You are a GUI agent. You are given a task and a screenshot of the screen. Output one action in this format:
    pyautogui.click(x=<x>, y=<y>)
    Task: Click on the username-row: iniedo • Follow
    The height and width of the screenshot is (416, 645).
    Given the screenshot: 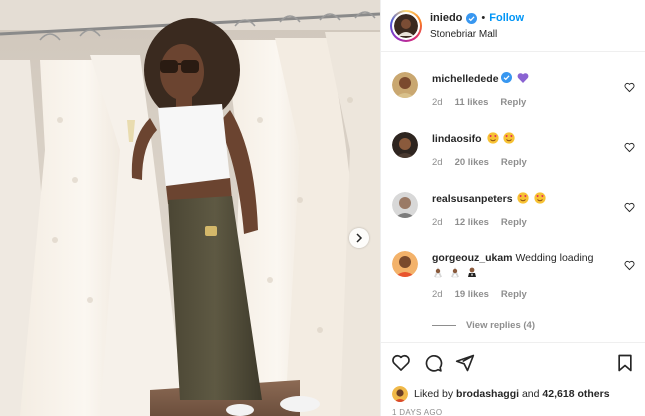 What is the action you would take?
    pyautogui.click(x=477, y=18)
    